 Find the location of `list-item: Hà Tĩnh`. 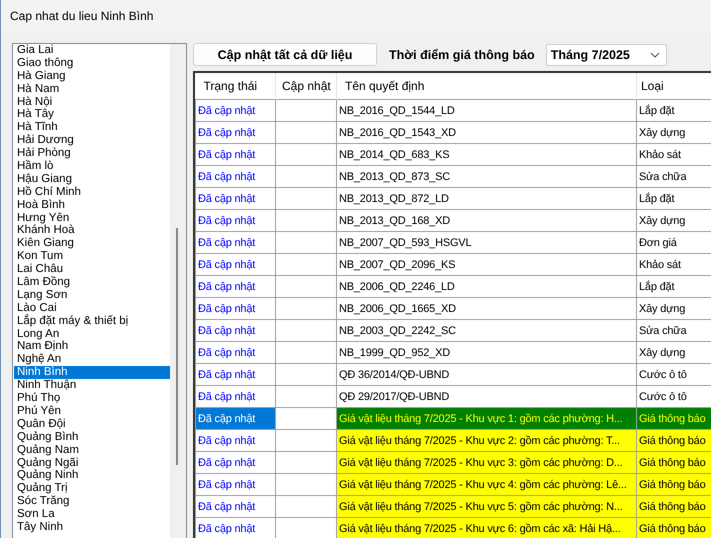

list-item: Hà Tĩnh is located at coordinates (92, 127).